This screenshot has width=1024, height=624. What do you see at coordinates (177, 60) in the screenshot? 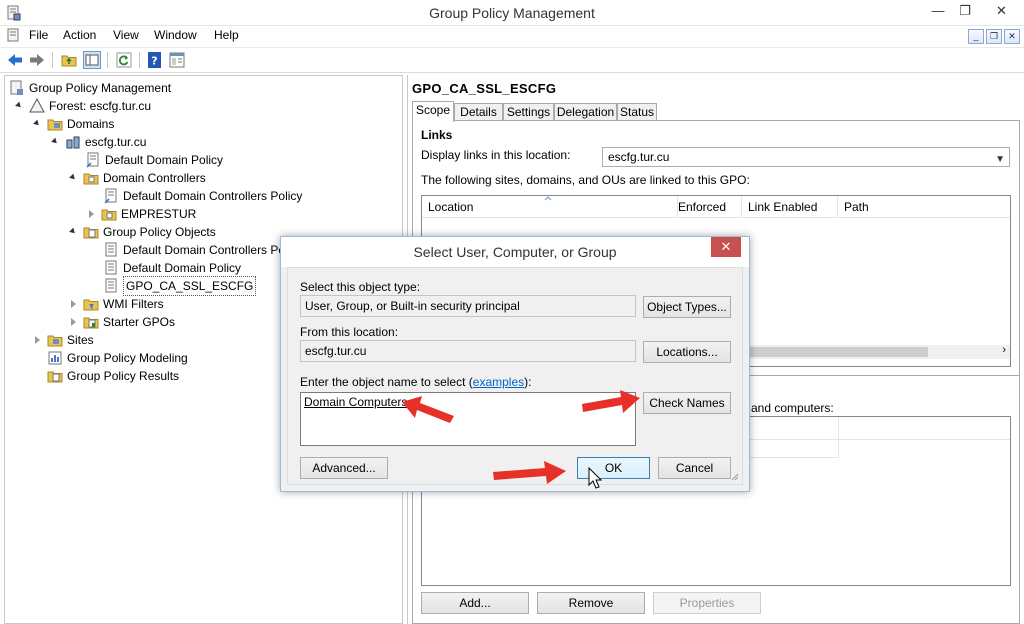
I see `properties-view-icon` at bounding box center [177, 60].